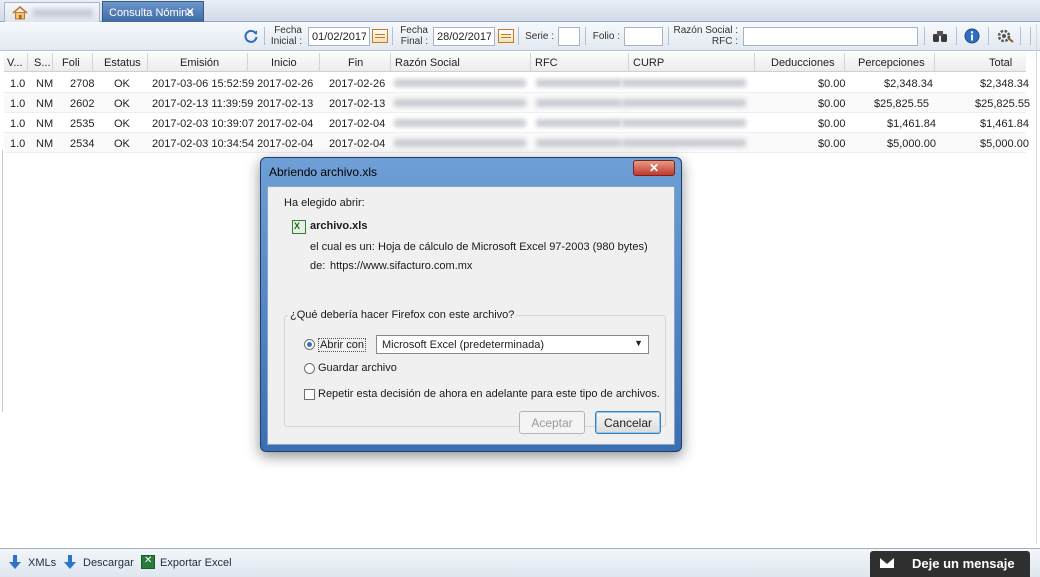  What do you see at coordinates (284, 62) in the screenshot?
I see `column-header: Inicio` at bounding box center [284, 62].